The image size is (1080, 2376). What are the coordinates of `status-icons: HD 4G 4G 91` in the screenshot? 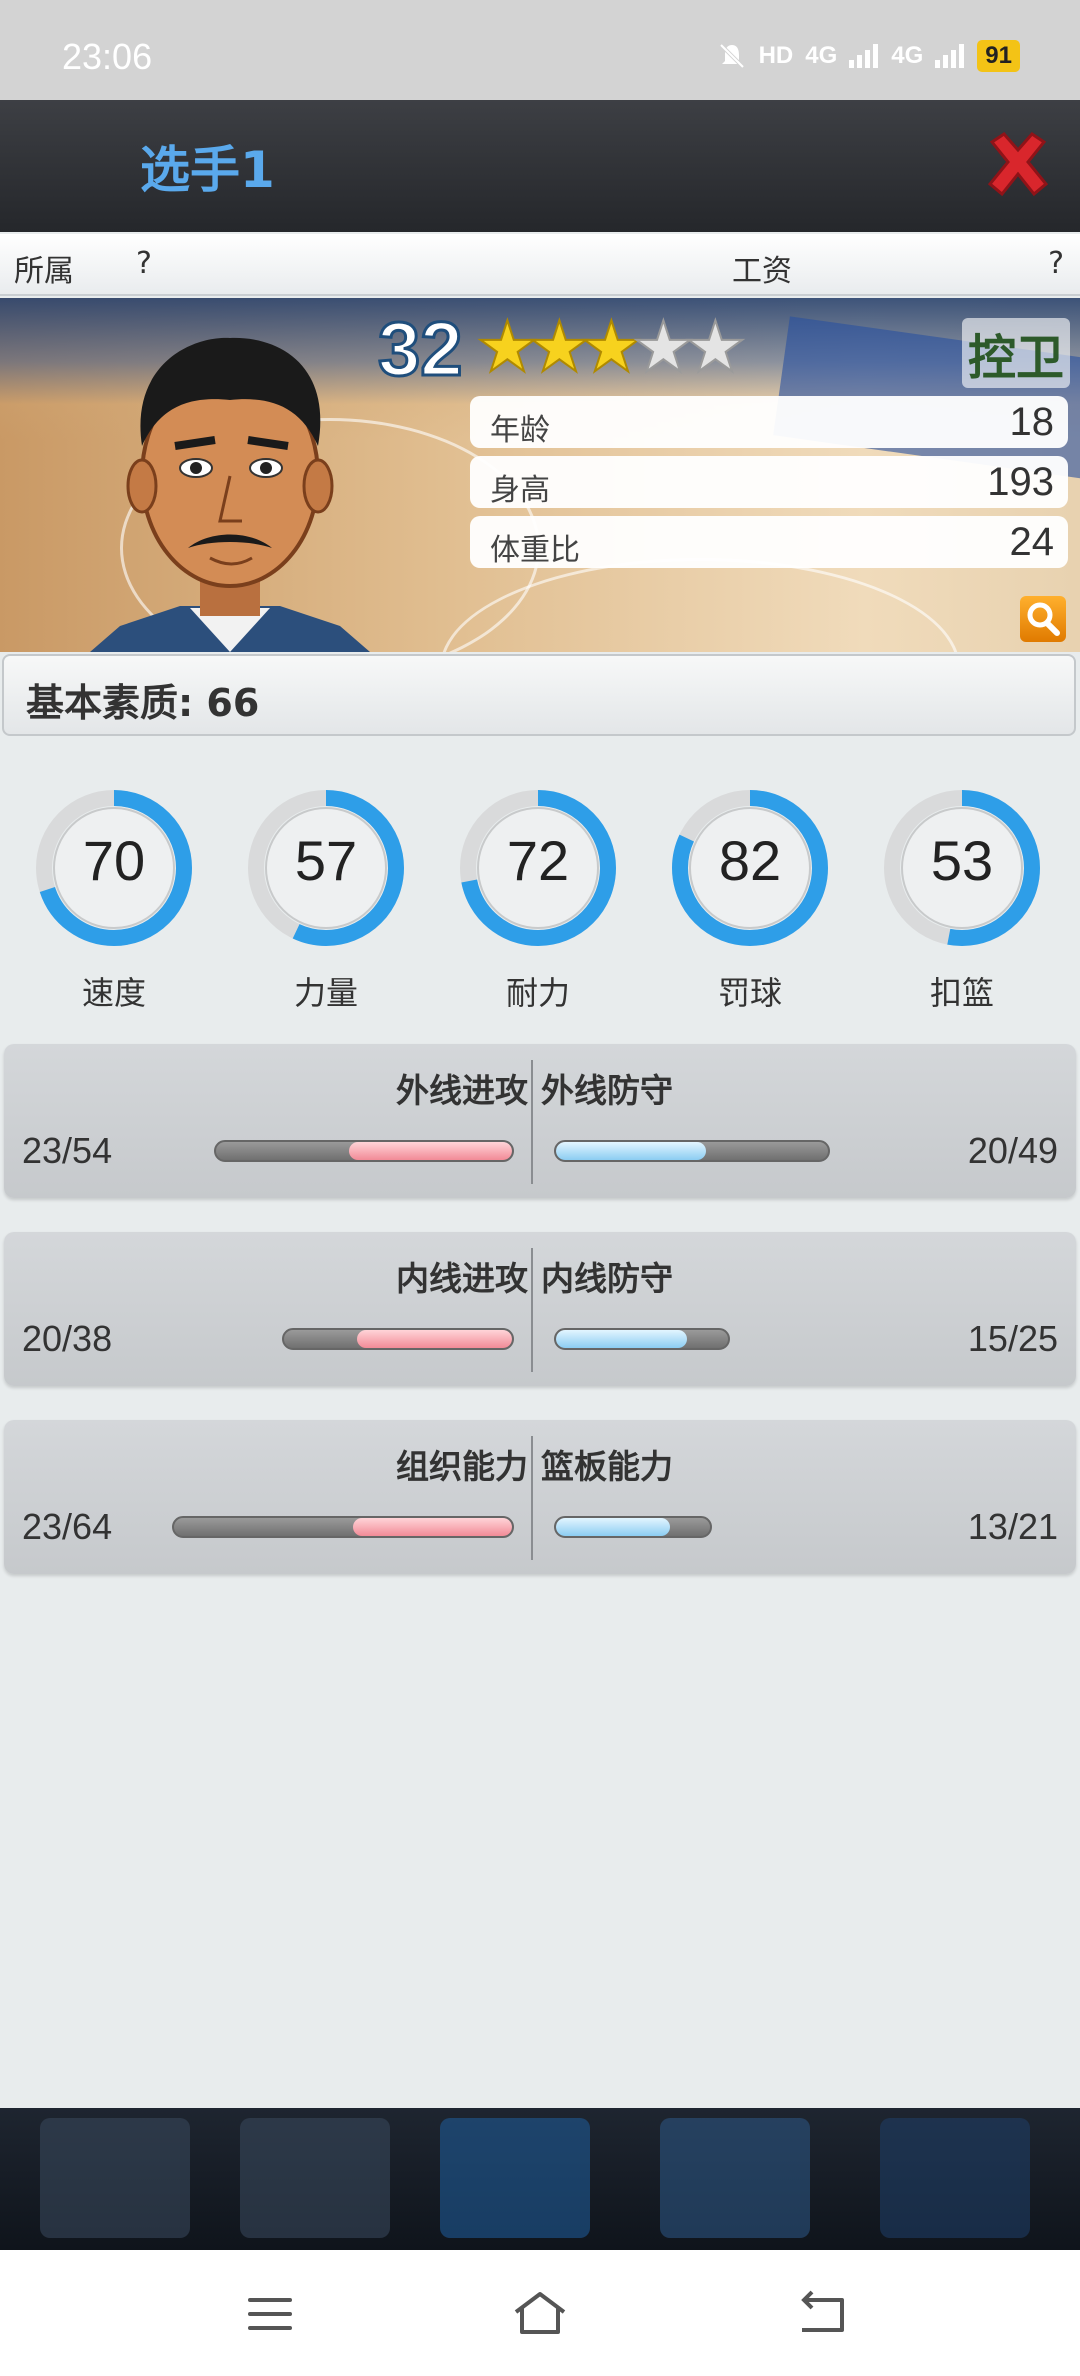 It's located at (868, 56).